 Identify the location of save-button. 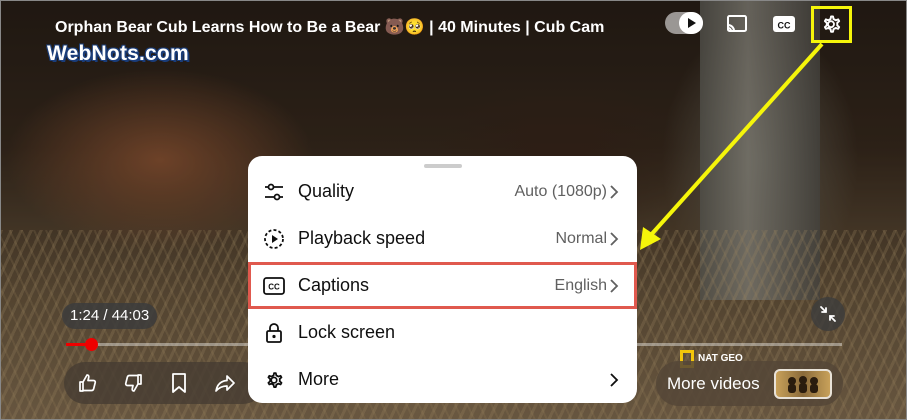
(179, 383).